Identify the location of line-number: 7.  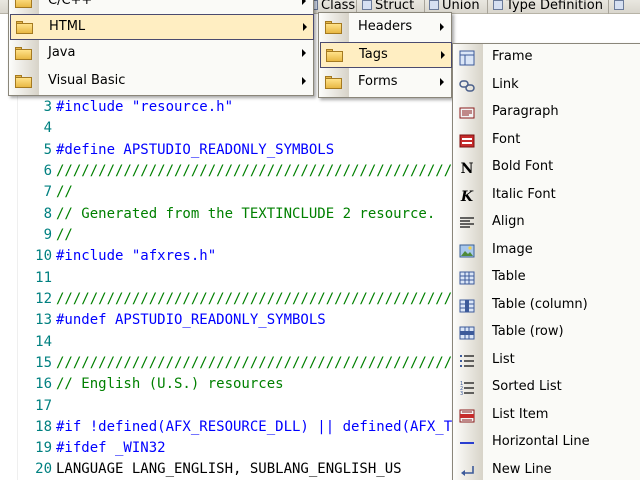
(47, 192).